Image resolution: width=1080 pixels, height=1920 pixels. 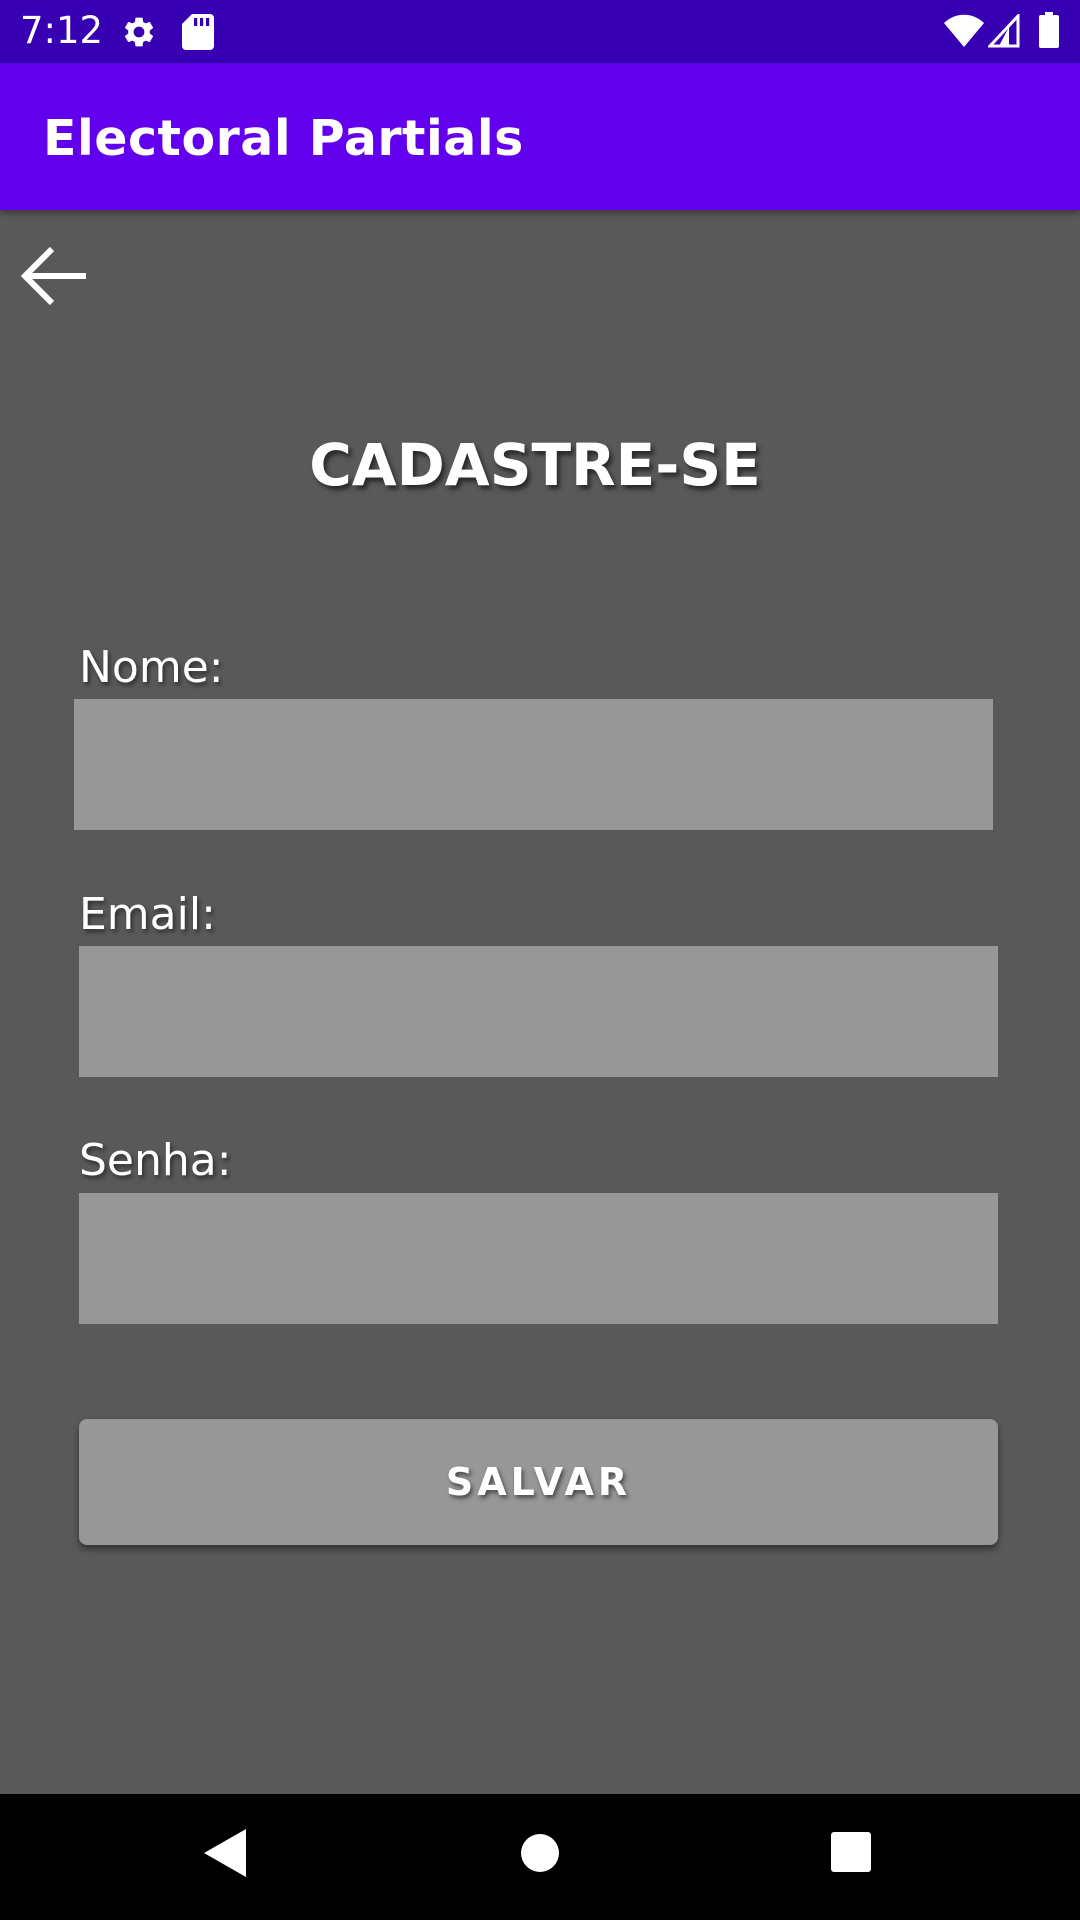 I want to click on sd-card-icon, so click(x=198, y=32).